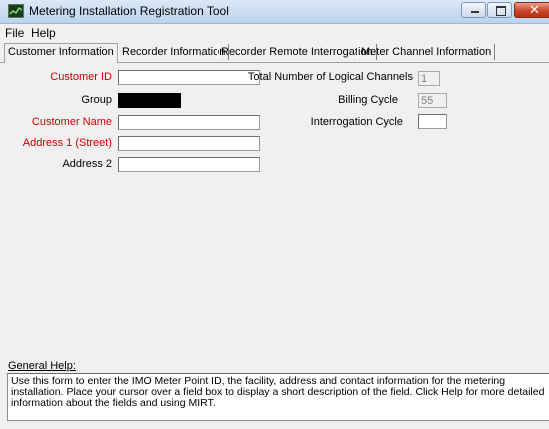 This screenshot has width=549, height=429. I want to click on close-button: ✕, so click(531, 10).